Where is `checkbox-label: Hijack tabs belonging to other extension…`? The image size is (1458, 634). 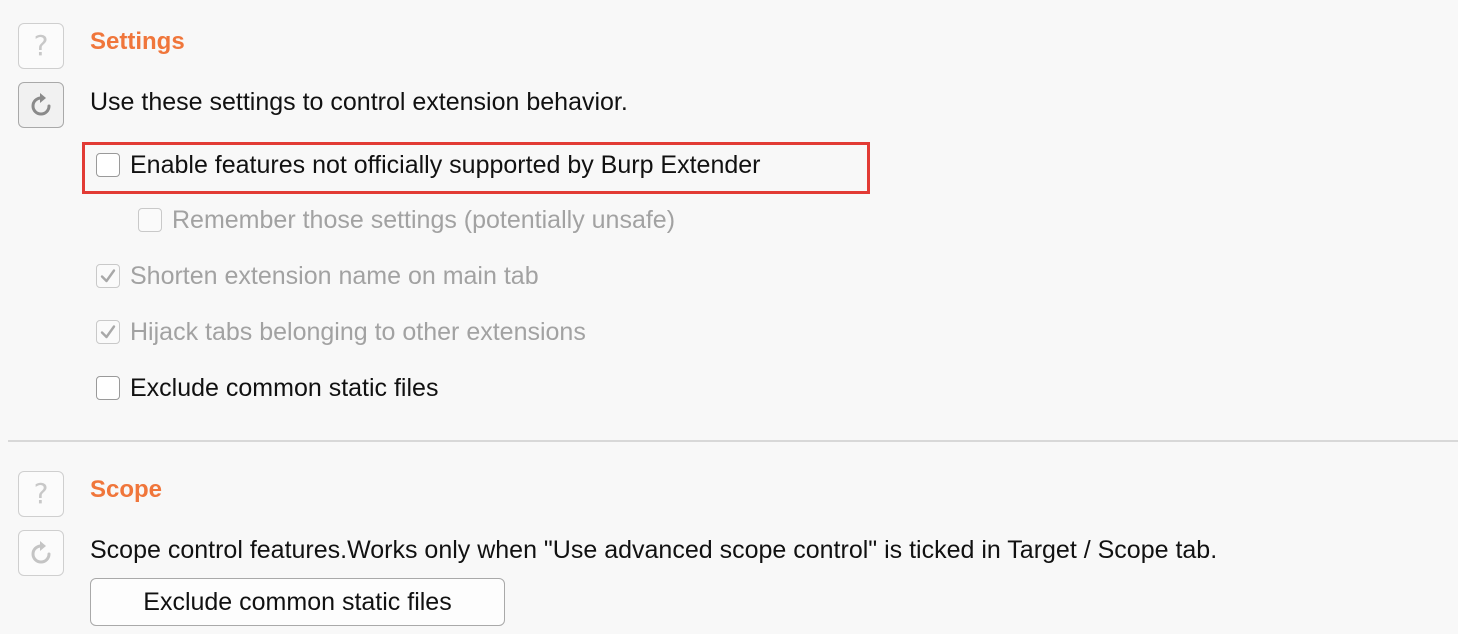 checkbox-label: Hijack tabs belonging to other extension… is located at coordinates (358, 331).